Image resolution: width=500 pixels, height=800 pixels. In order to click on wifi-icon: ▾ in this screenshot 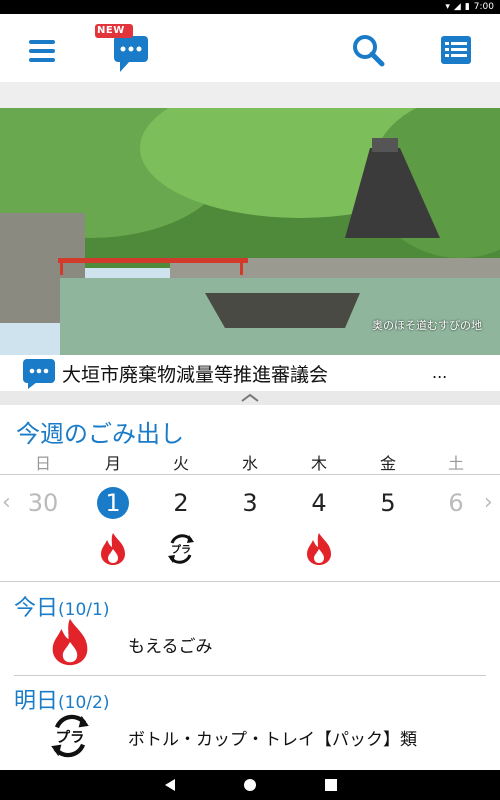, I will do `click(447, 7)`.